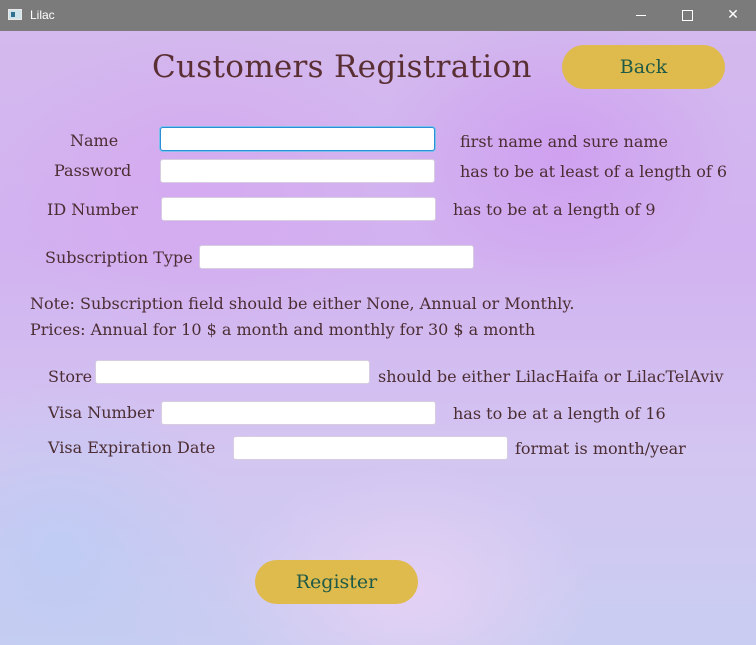  I want to click on close-icon: ✕, so click(733, 15).